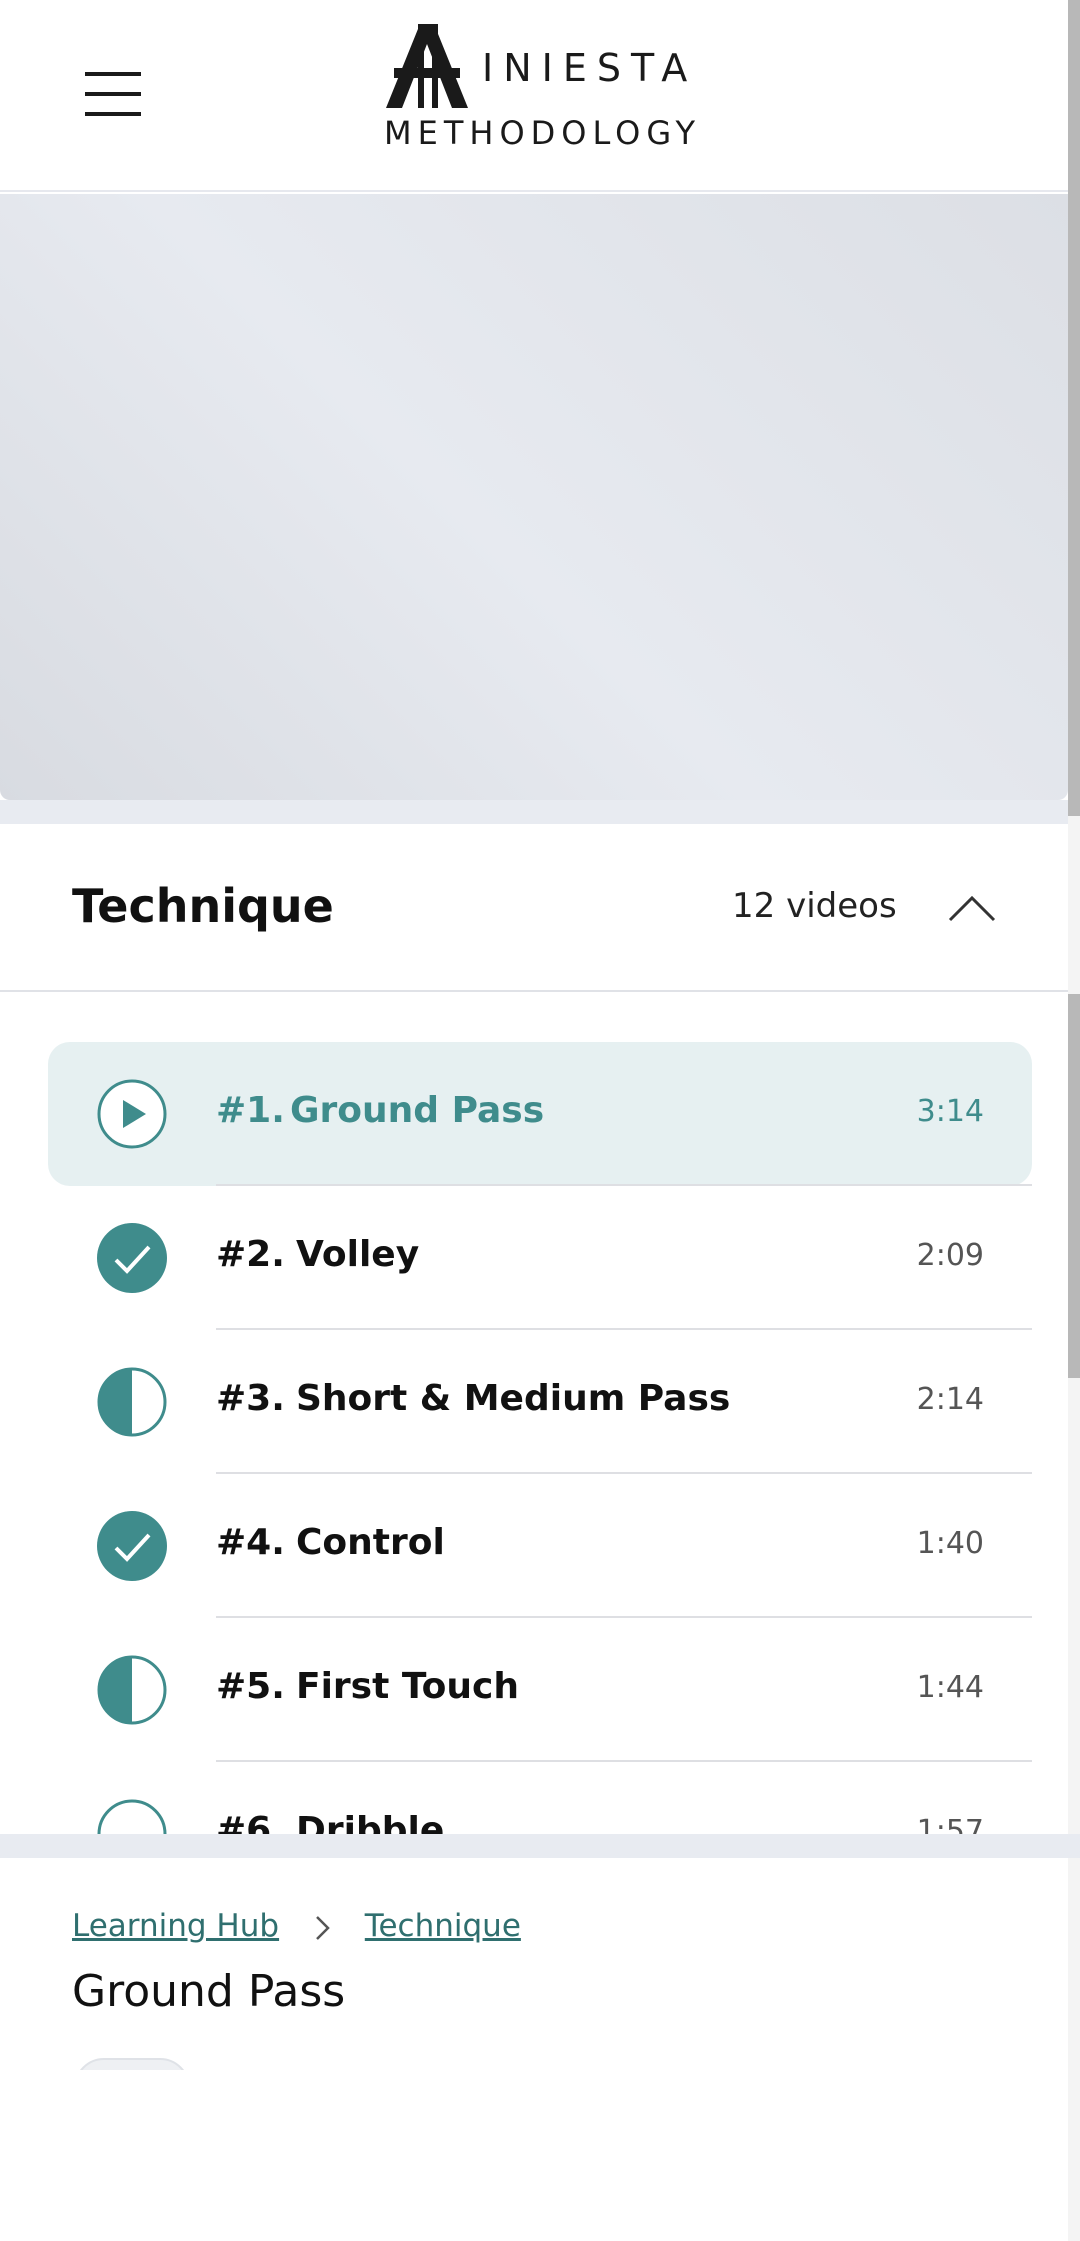 The image size is (1080, 2241). I want to click on breadcrumb: Learning Hub Technique, so click(296, 1926).